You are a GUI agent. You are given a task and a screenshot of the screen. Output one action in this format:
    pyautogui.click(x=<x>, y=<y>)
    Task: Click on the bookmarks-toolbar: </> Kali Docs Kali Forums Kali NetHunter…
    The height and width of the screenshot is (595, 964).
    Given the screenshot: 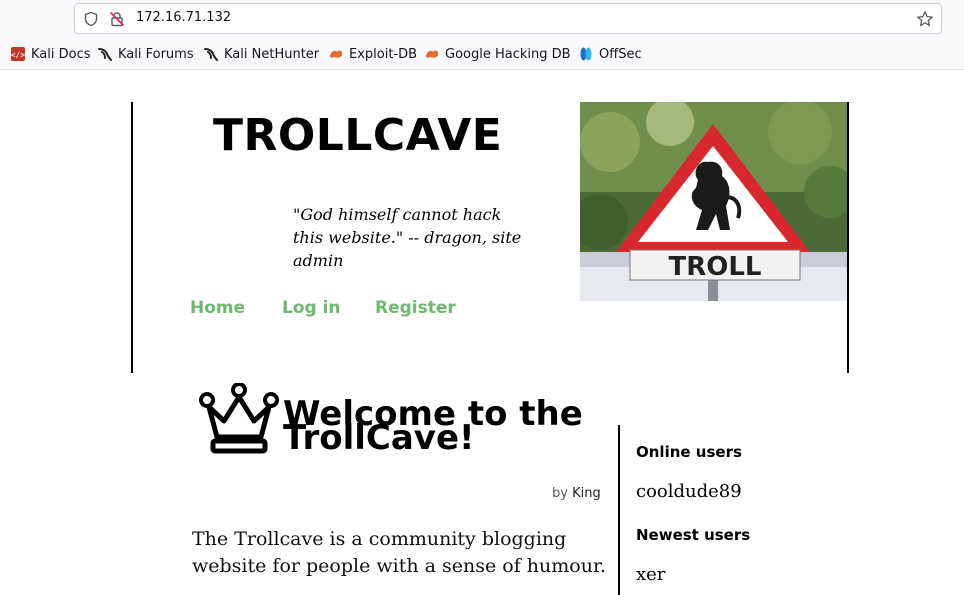 What is the action you would take?
    pyautogui.click(x=482, y=54)
    